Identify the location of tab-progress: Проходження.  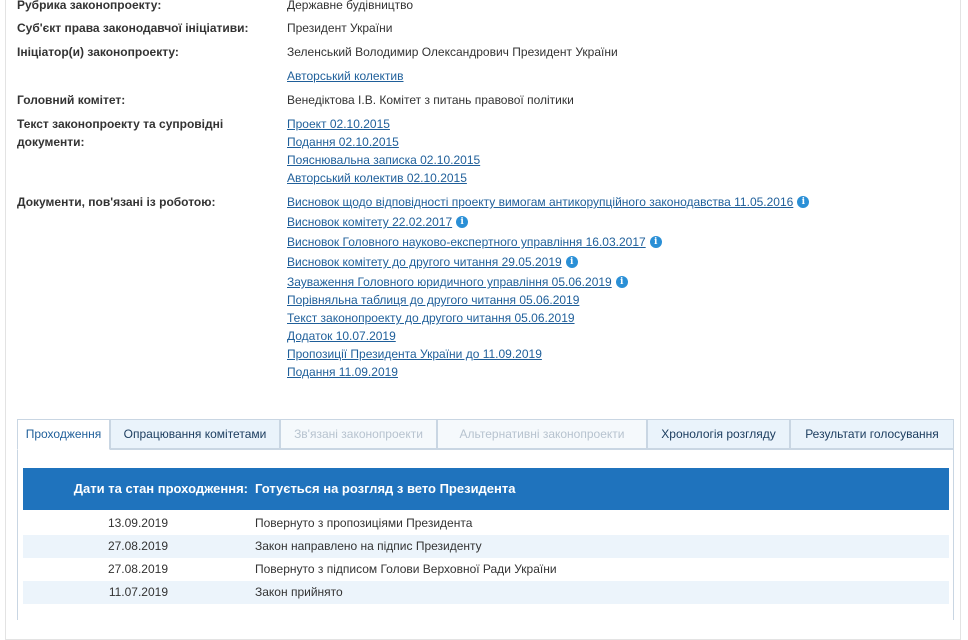
(63, 434).